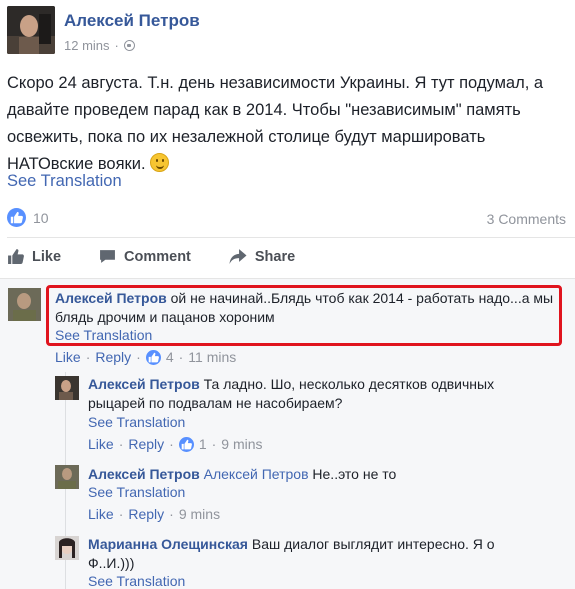 The width and height of the screenshot is (575, 589). What do you see at coordinates (41, 217) in the screenshot?
I see `like-count: 10` at bounding box center [41, 217].